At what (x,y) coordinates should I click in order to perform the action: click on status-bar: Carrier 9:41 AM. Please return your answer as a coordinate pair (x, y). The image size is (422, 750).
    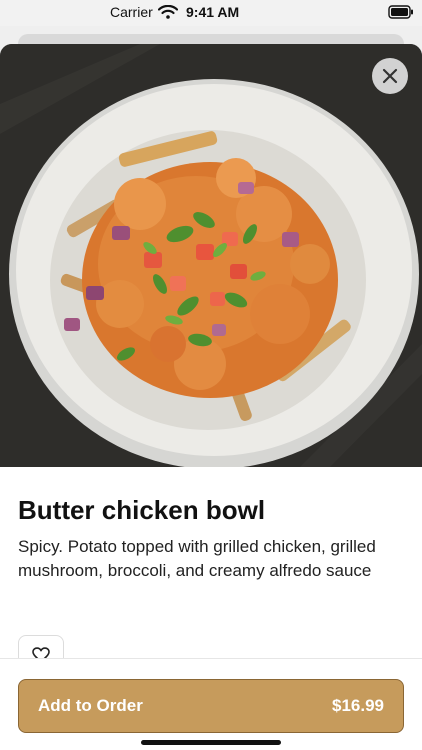
    Looking at the image, I should click on (211, 13).